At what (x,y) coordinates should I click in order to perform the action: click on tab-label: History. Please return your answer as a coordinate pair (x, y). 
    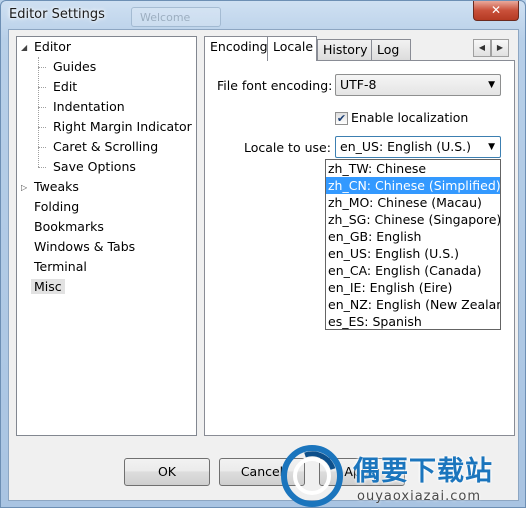
    Looking at the image, I should click on (345, 49).